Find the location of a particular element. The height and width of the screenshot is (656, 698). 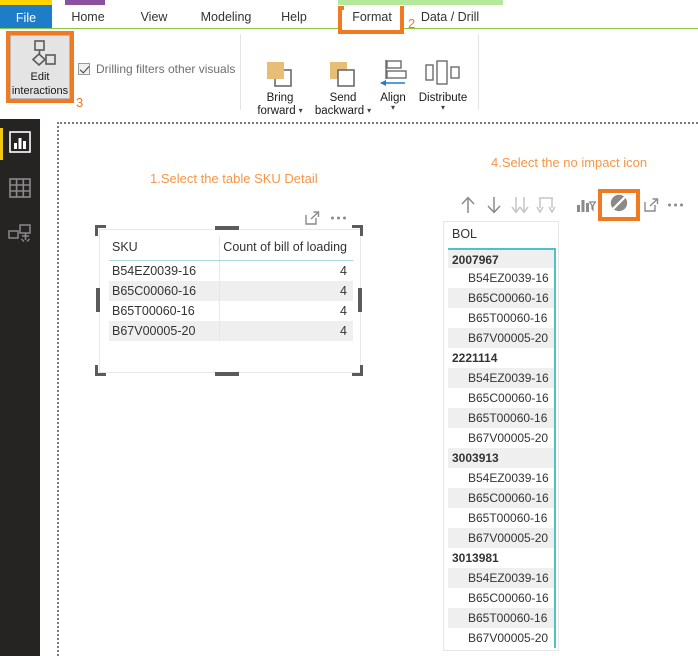

drill-down-icon is located at coordinates (494, 205).